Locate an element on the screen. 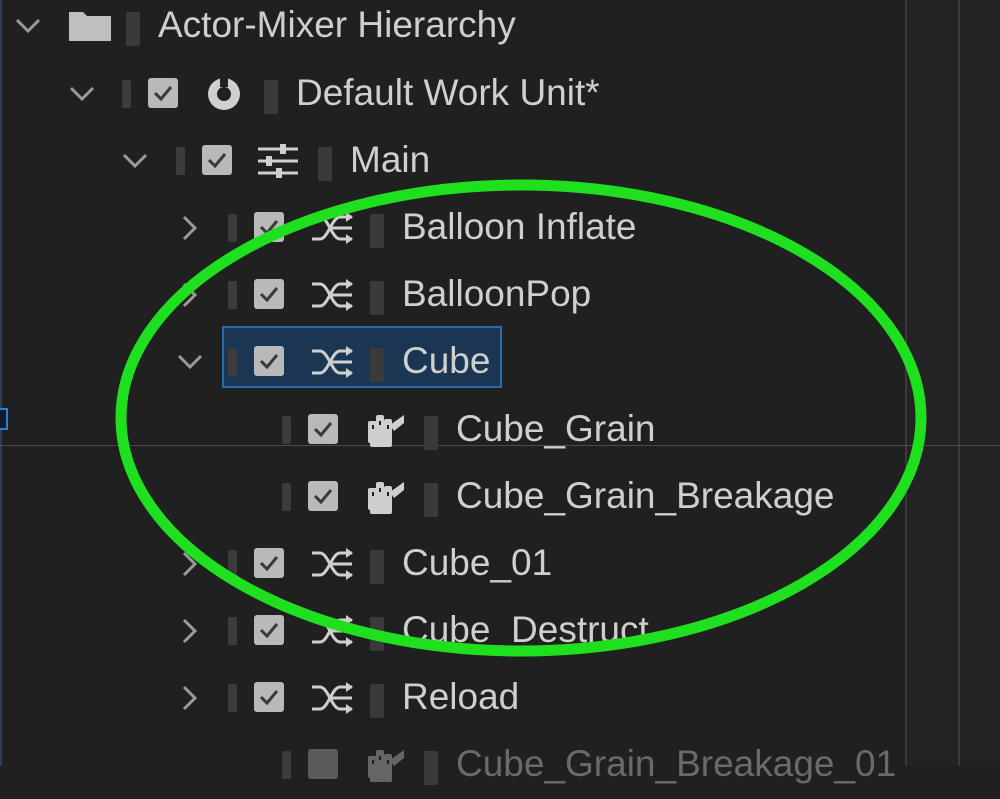 The image size is (1000, 799). tree-row-work-unit: Default Work Unit* is located at coordinates (450, 95).